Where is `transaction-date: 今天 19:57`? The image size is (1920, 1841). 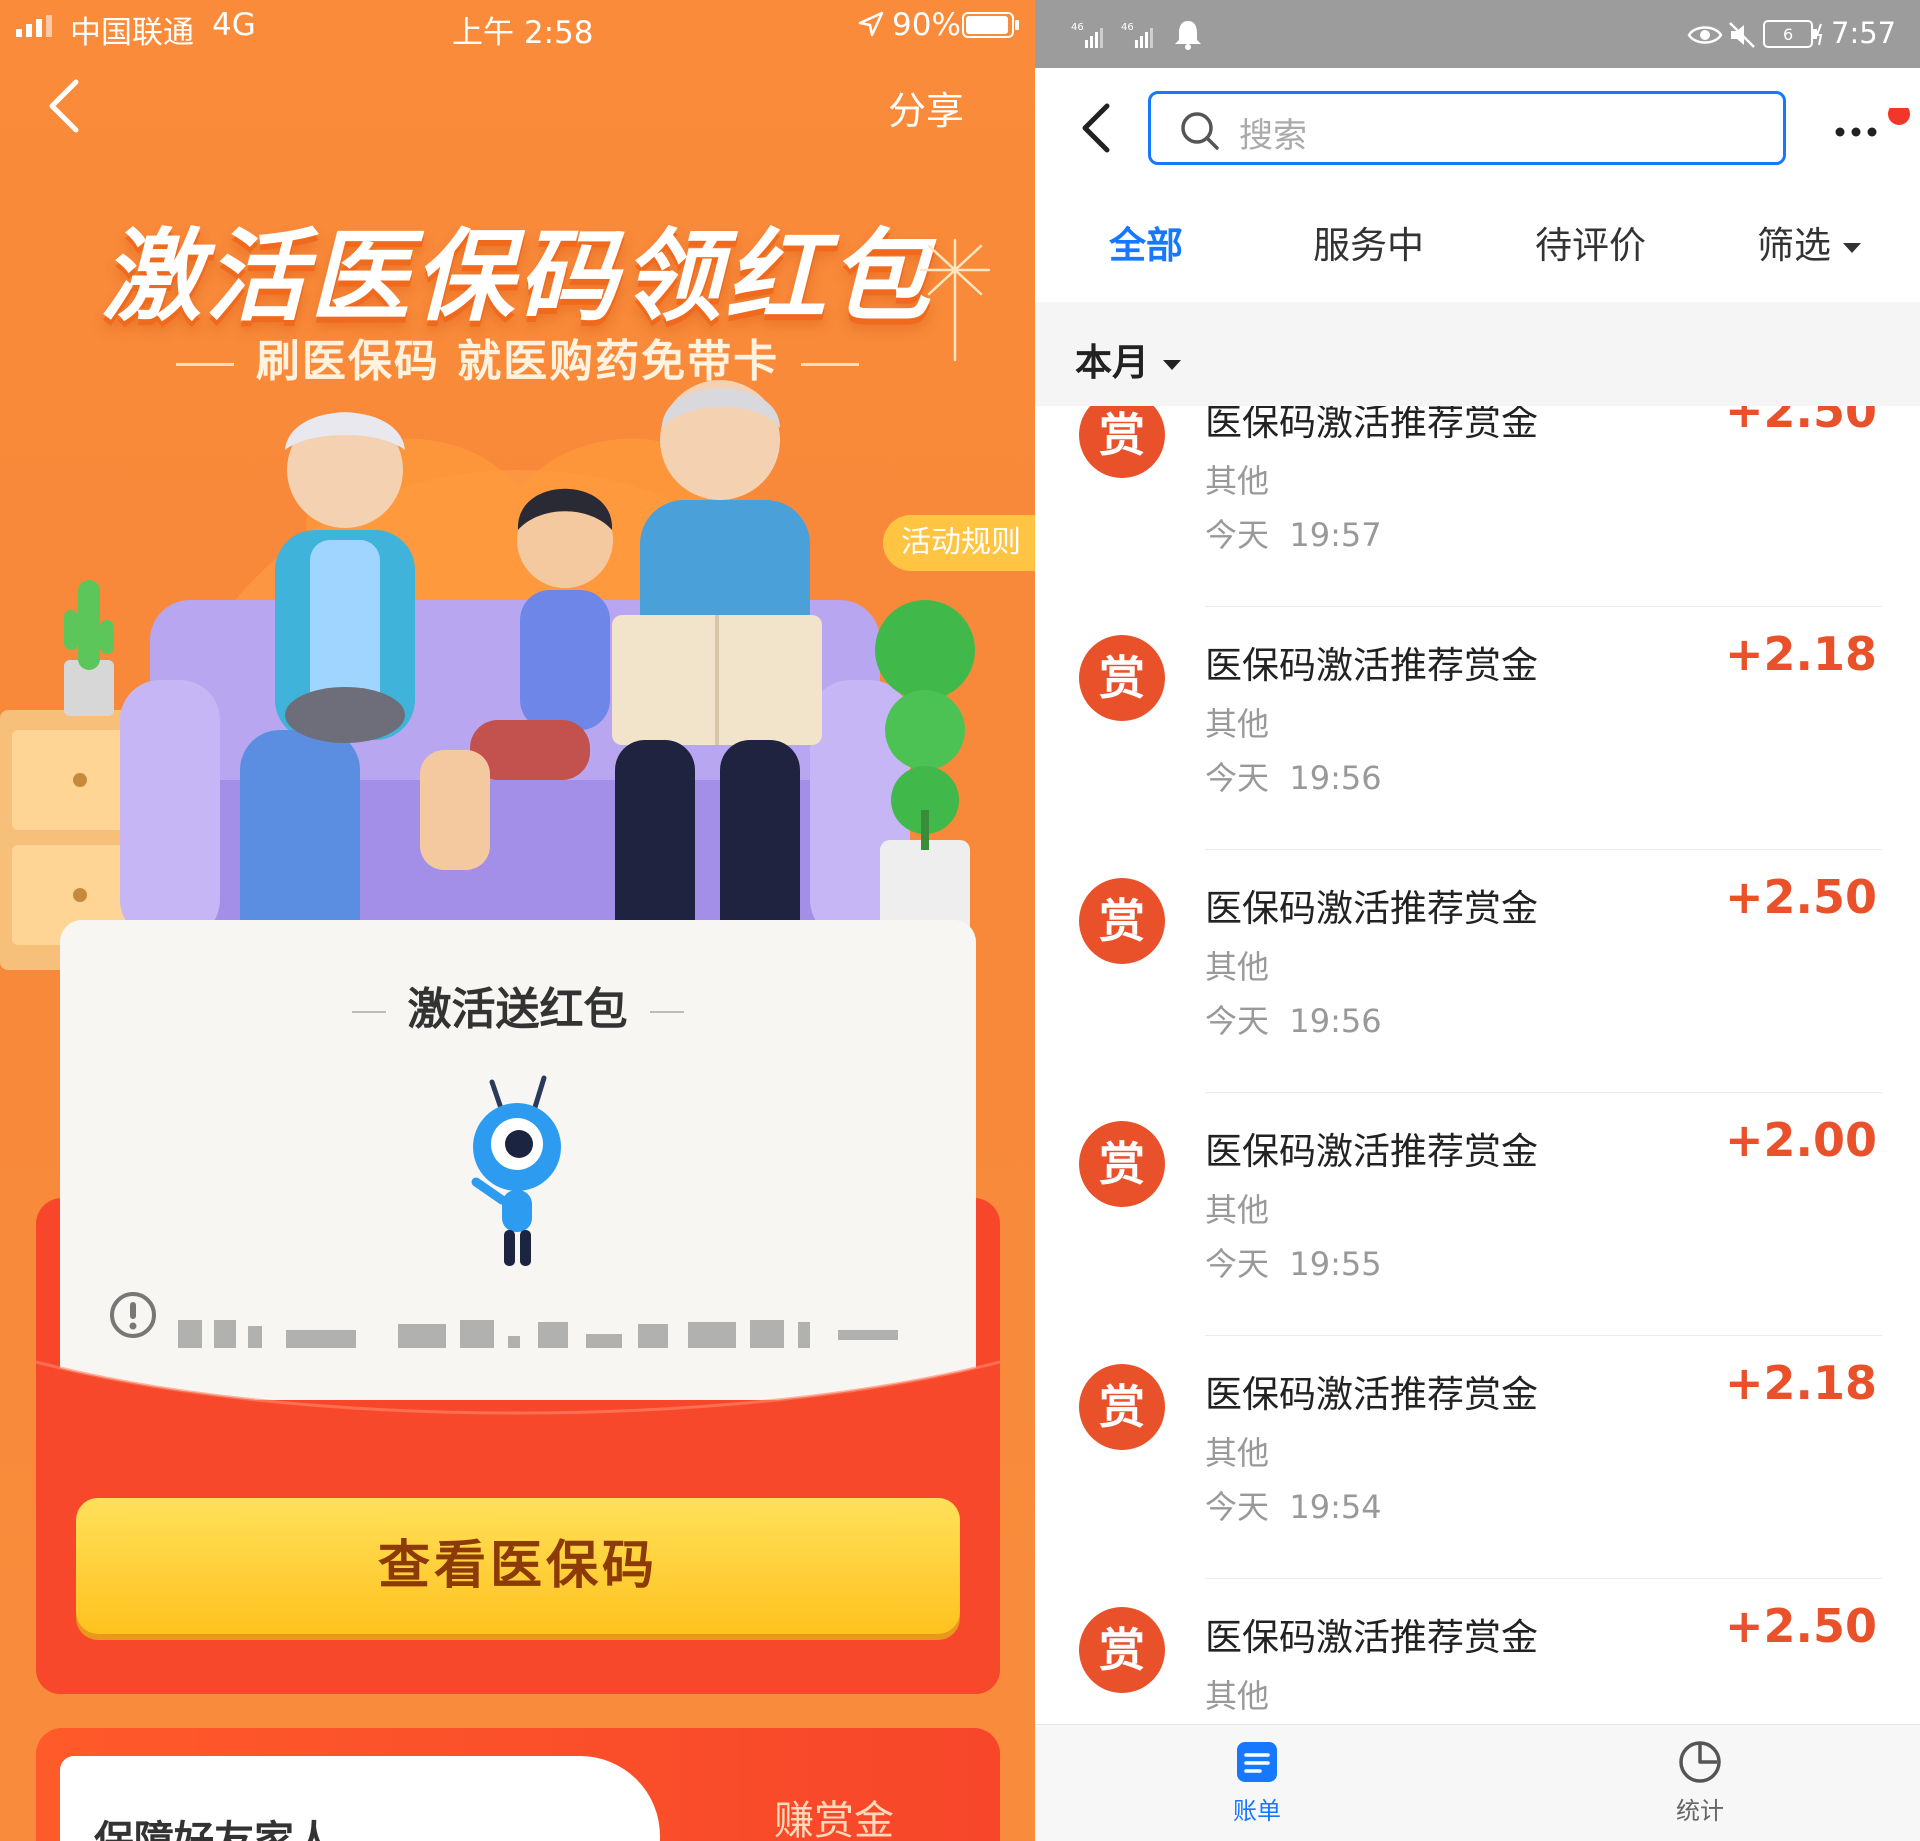 transaction-date: 今天 19:57 is located at coordinates (1293, 533).